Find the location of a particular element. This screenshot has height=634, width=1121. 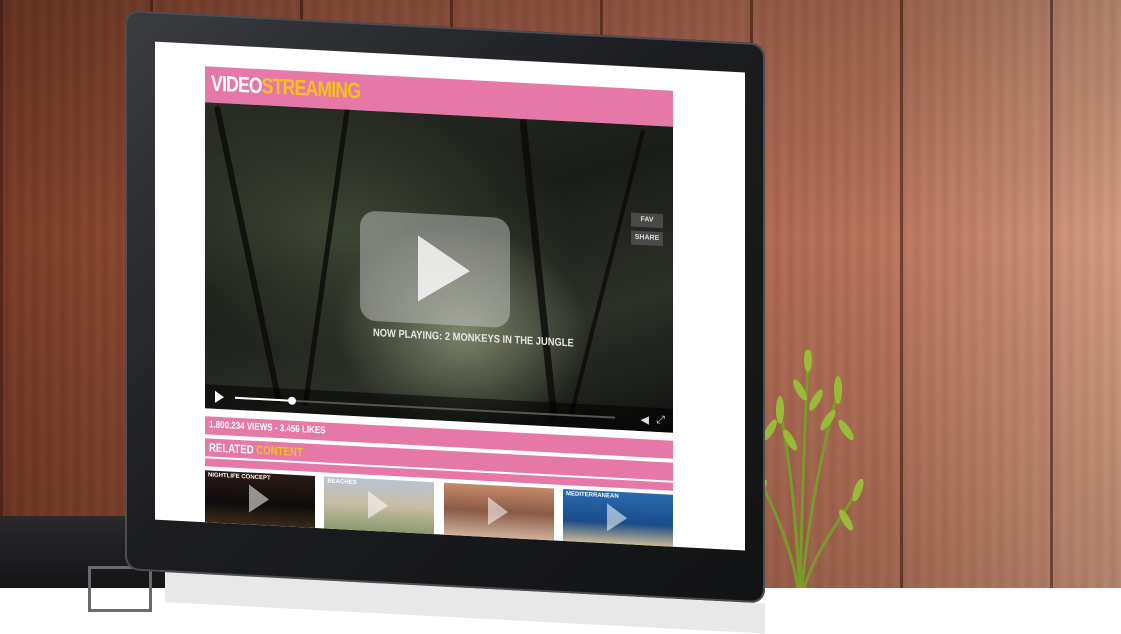

related-thumb is located at coordinates (498, 511).